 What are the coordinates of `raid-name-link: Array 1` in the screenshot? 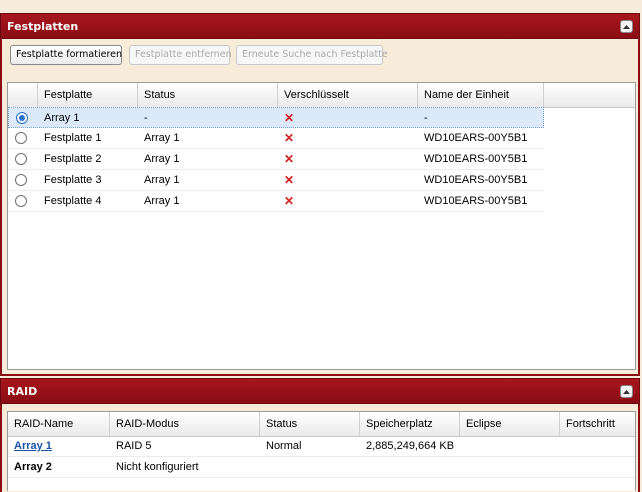 It's located at (30, 446).